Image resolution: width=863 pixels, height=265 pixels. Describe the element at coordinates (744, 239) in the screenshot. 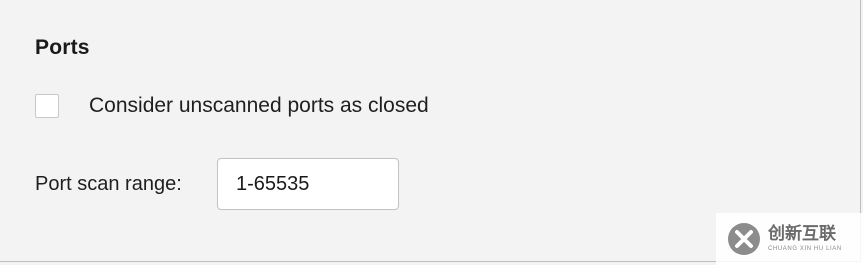

I see `watermark-logo-icon` at that location.